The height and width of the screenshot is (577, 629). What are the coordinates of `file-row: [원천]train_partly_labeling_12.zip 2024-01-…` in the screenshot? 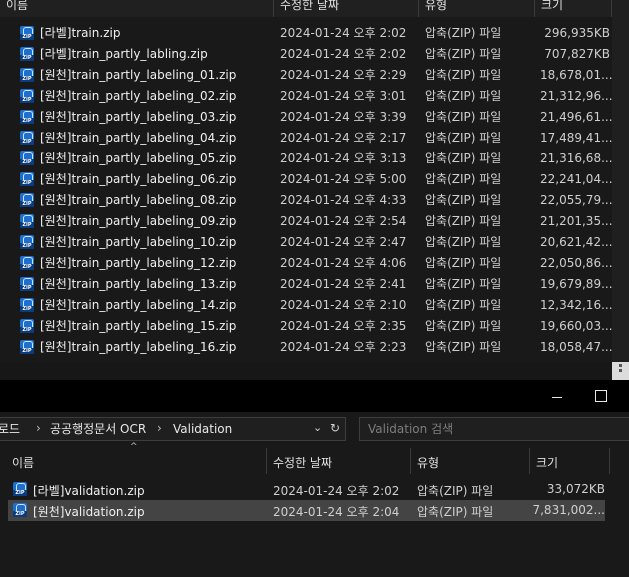 It's located at (306, 263).